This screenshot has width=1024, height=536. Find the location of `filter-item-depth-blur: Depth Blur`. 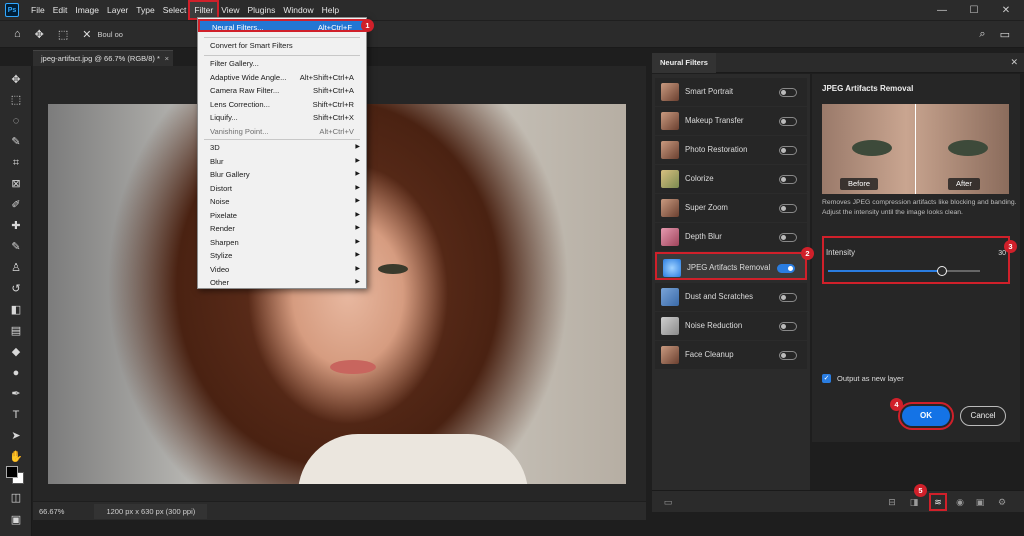

filter-item-depth-blur: Depth Blur is located at coordinates (731, 237).